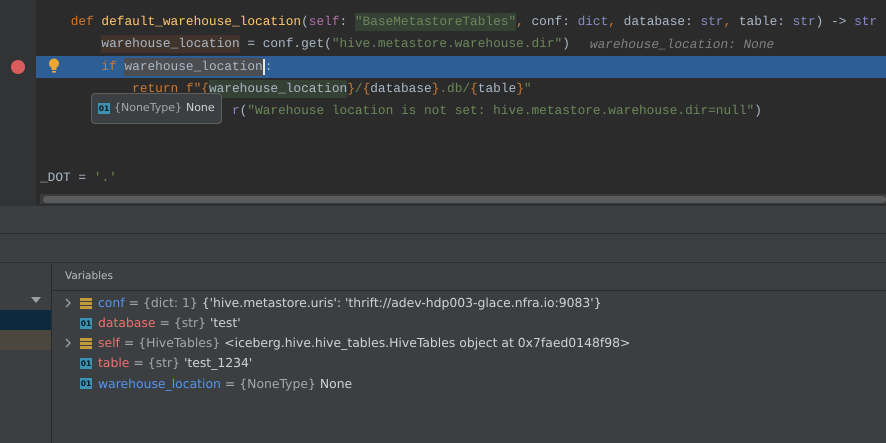 Image resolution: width=886 pixels, height=443 pixels. Describe the element at coordinates (335, 44) in the screenshot. I see `code-line: warehouse_location = conf.get("hive.metastore.warehouse.dir")` at that location.